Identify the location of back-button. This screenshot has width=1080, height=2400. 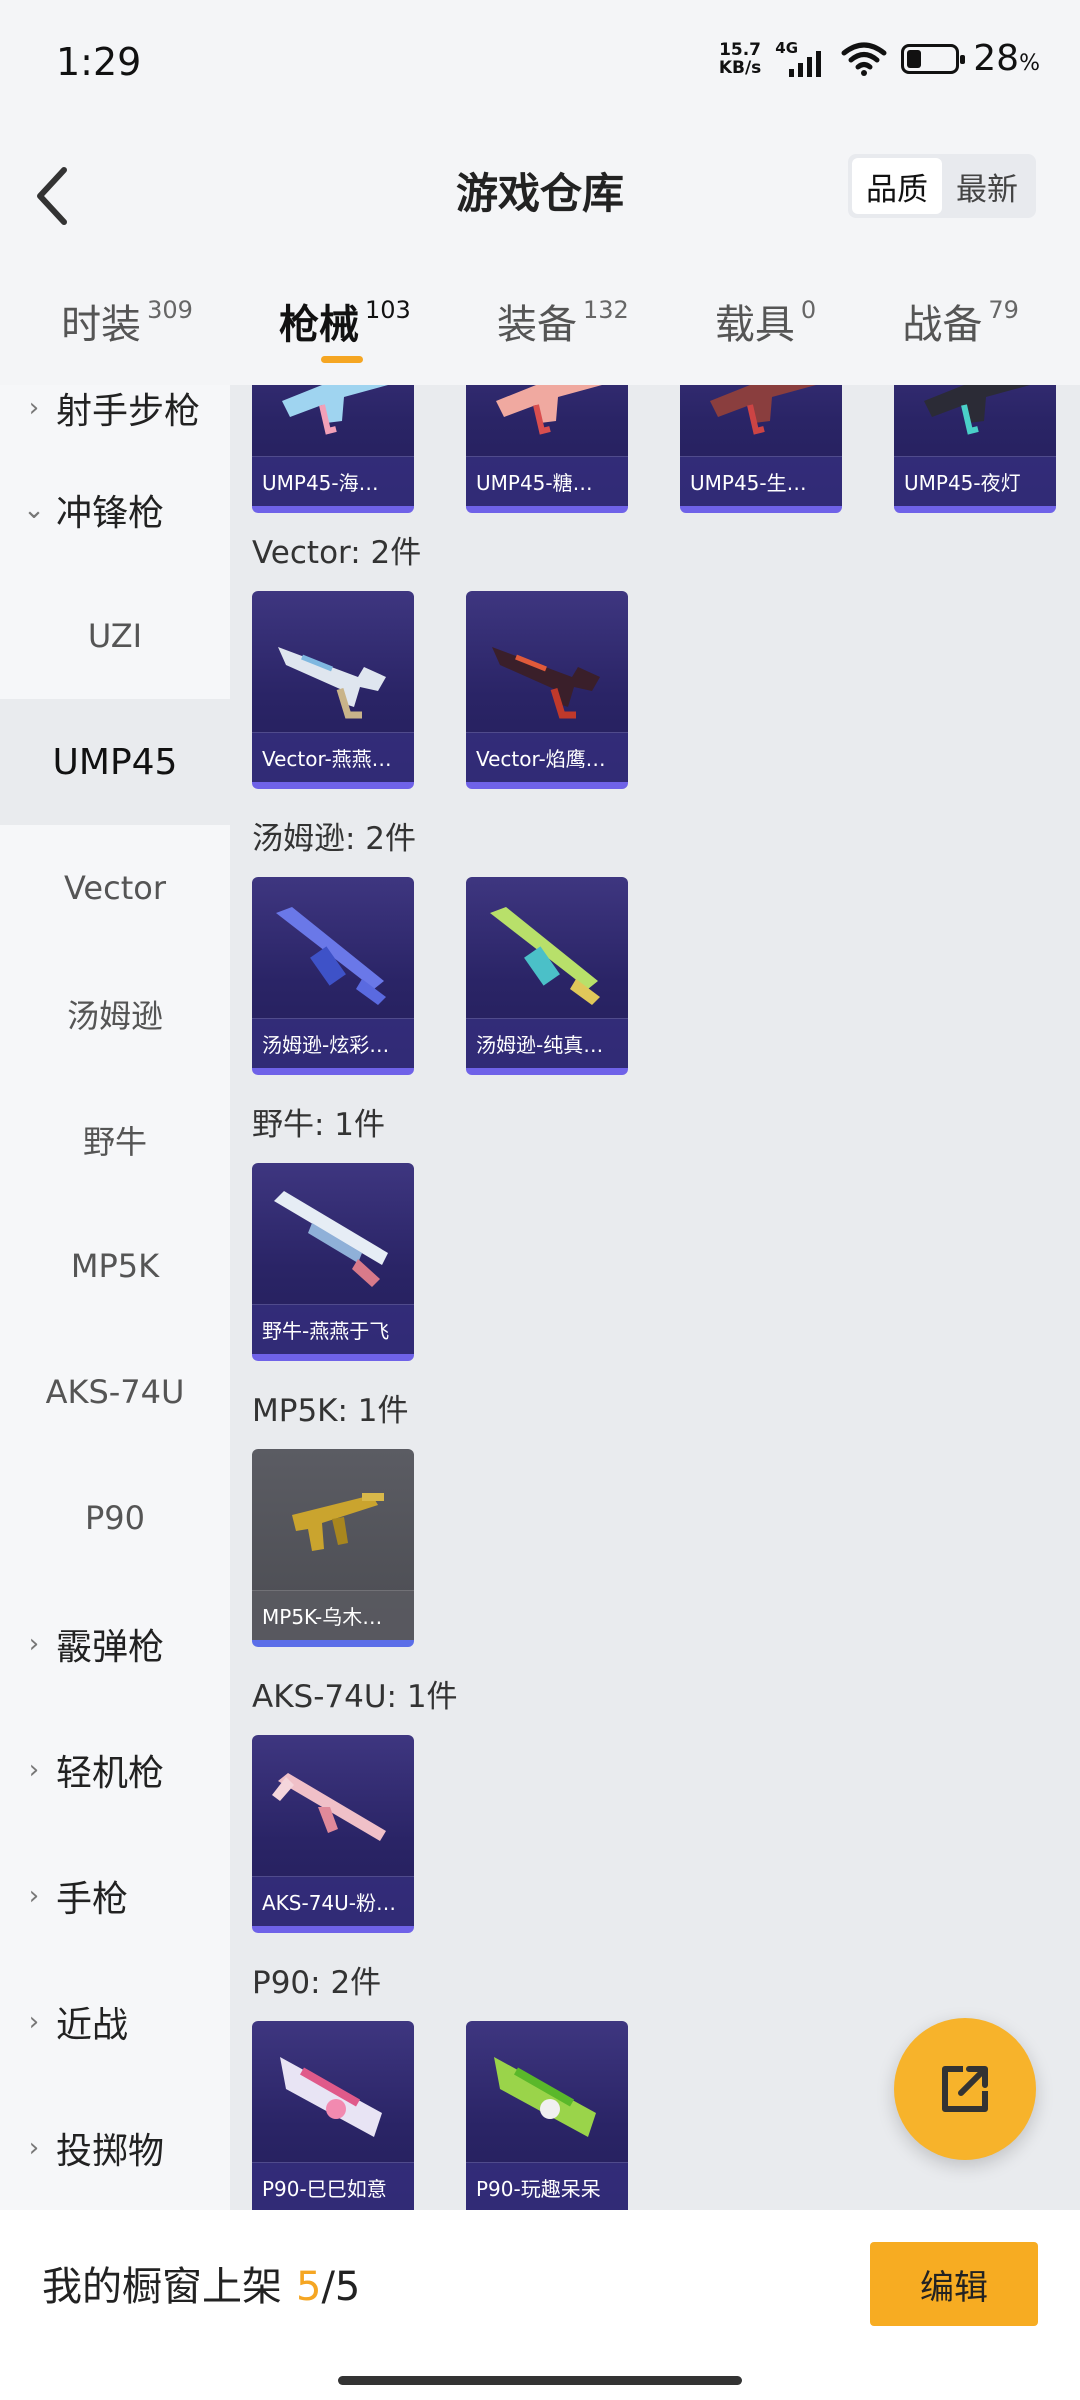
(52, 196).